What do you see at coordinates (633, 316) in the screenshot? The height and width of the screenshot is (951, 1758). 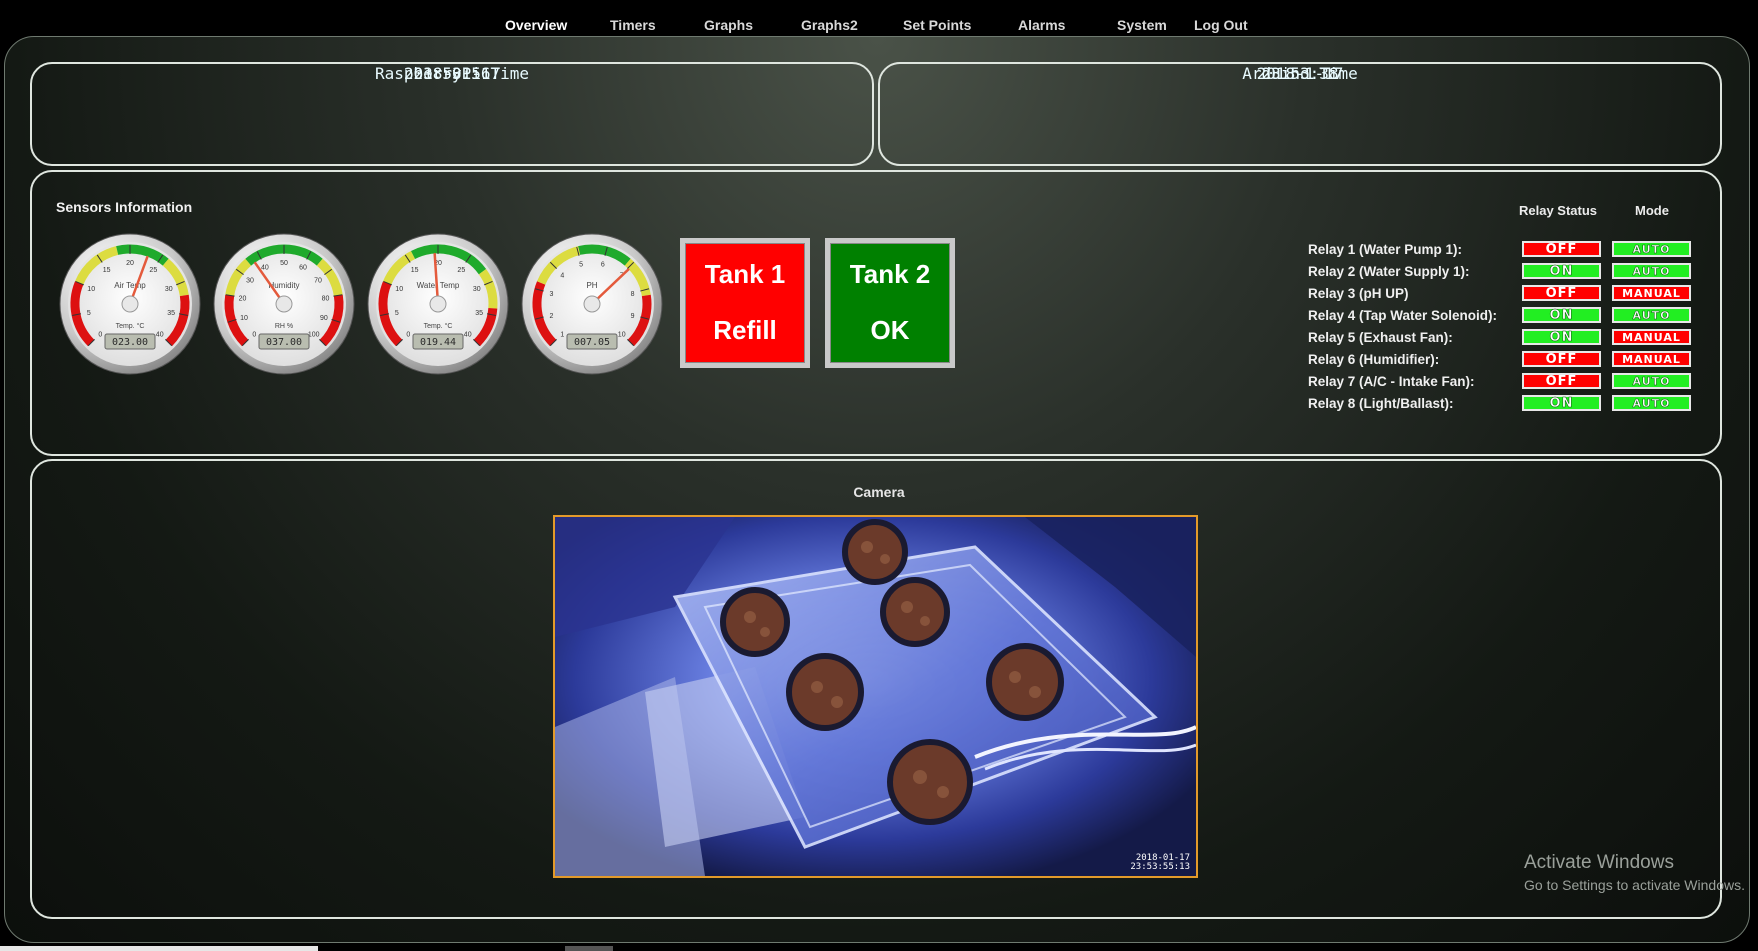 I see `gauge-tick-label: 9` at bounding box center [633, 316].